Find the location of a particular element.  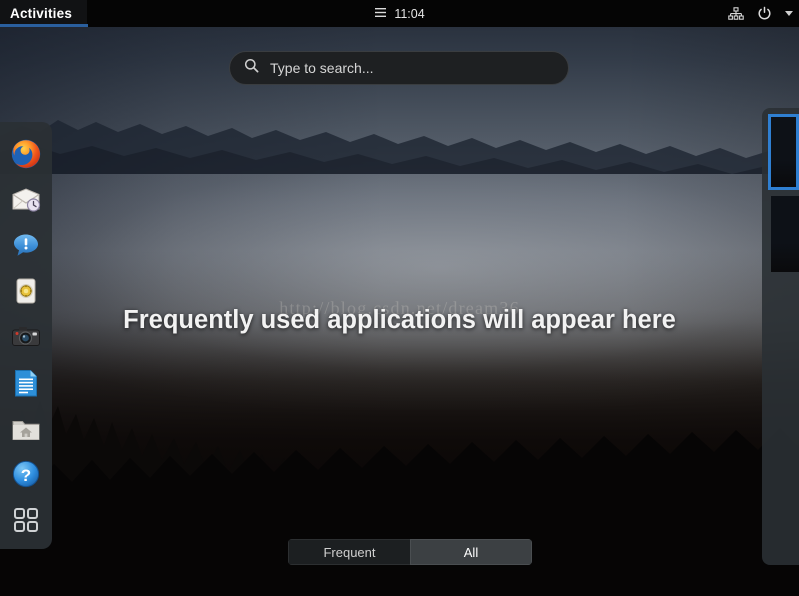

document-icon is located at coordinates (26, 383).